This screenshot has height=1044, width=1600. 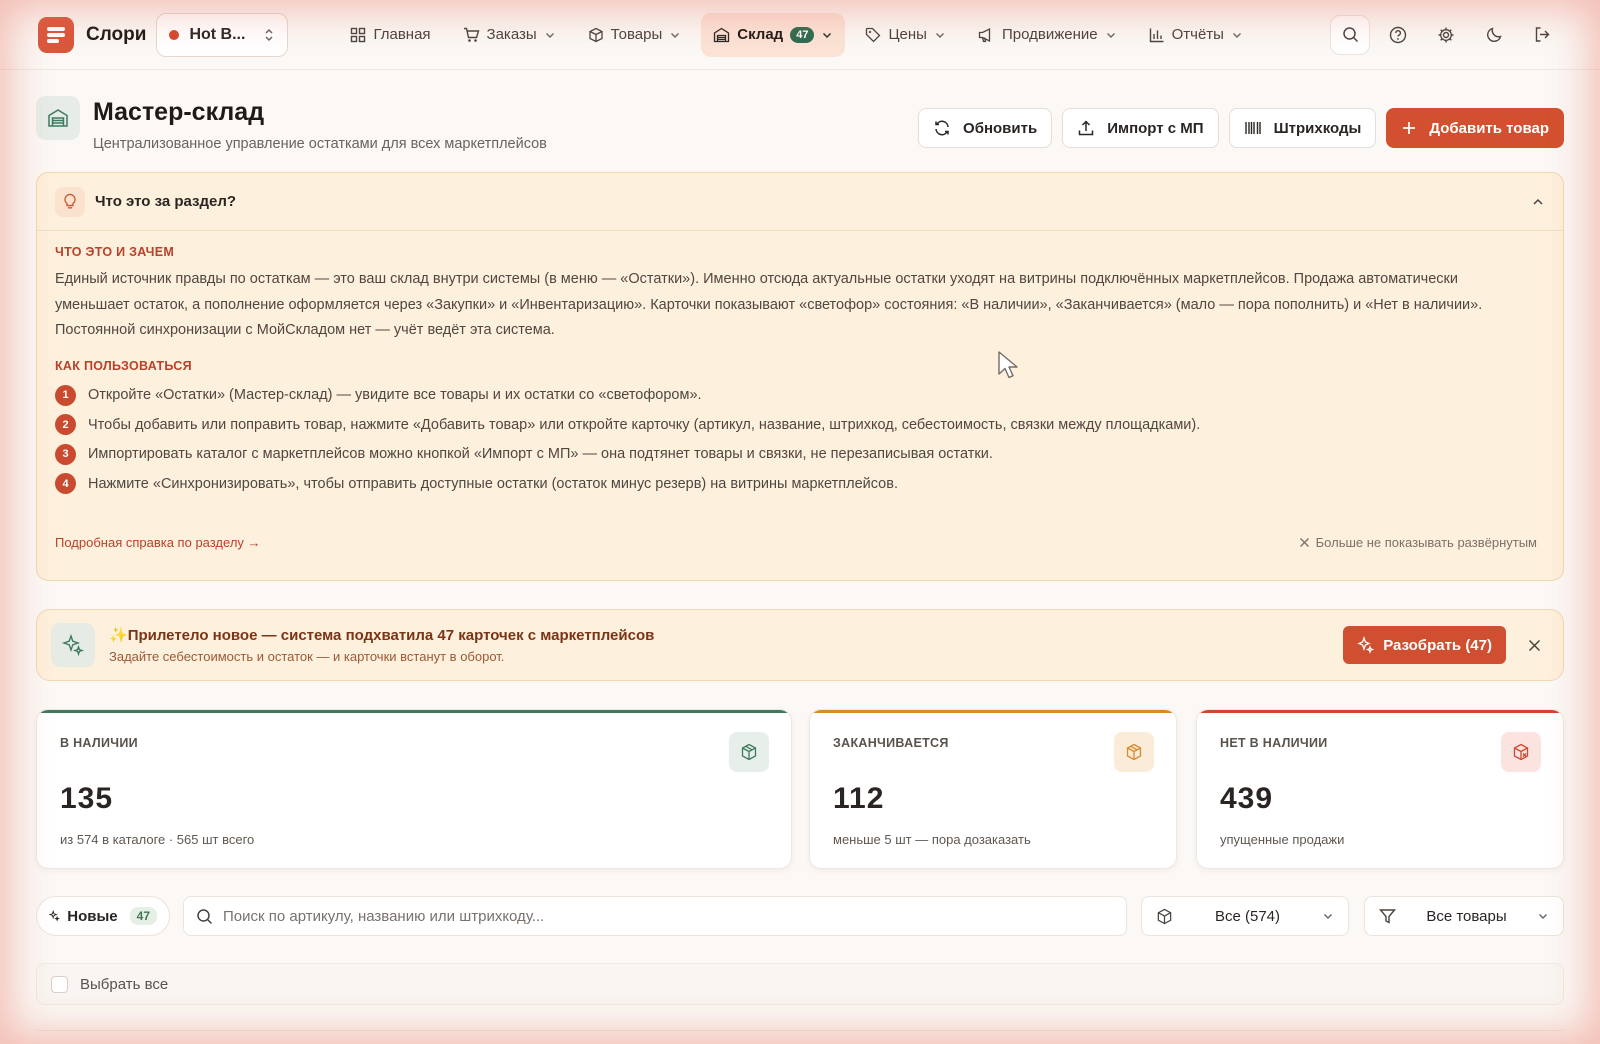 I want to click on product-filter-select: Все товары, so click(x=1464, y=916).